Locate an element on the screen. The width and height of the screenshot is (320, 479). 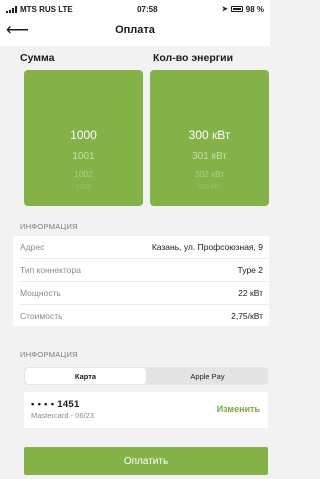
energy-label: Кол-во энергии is located at coordinates (193, 58).